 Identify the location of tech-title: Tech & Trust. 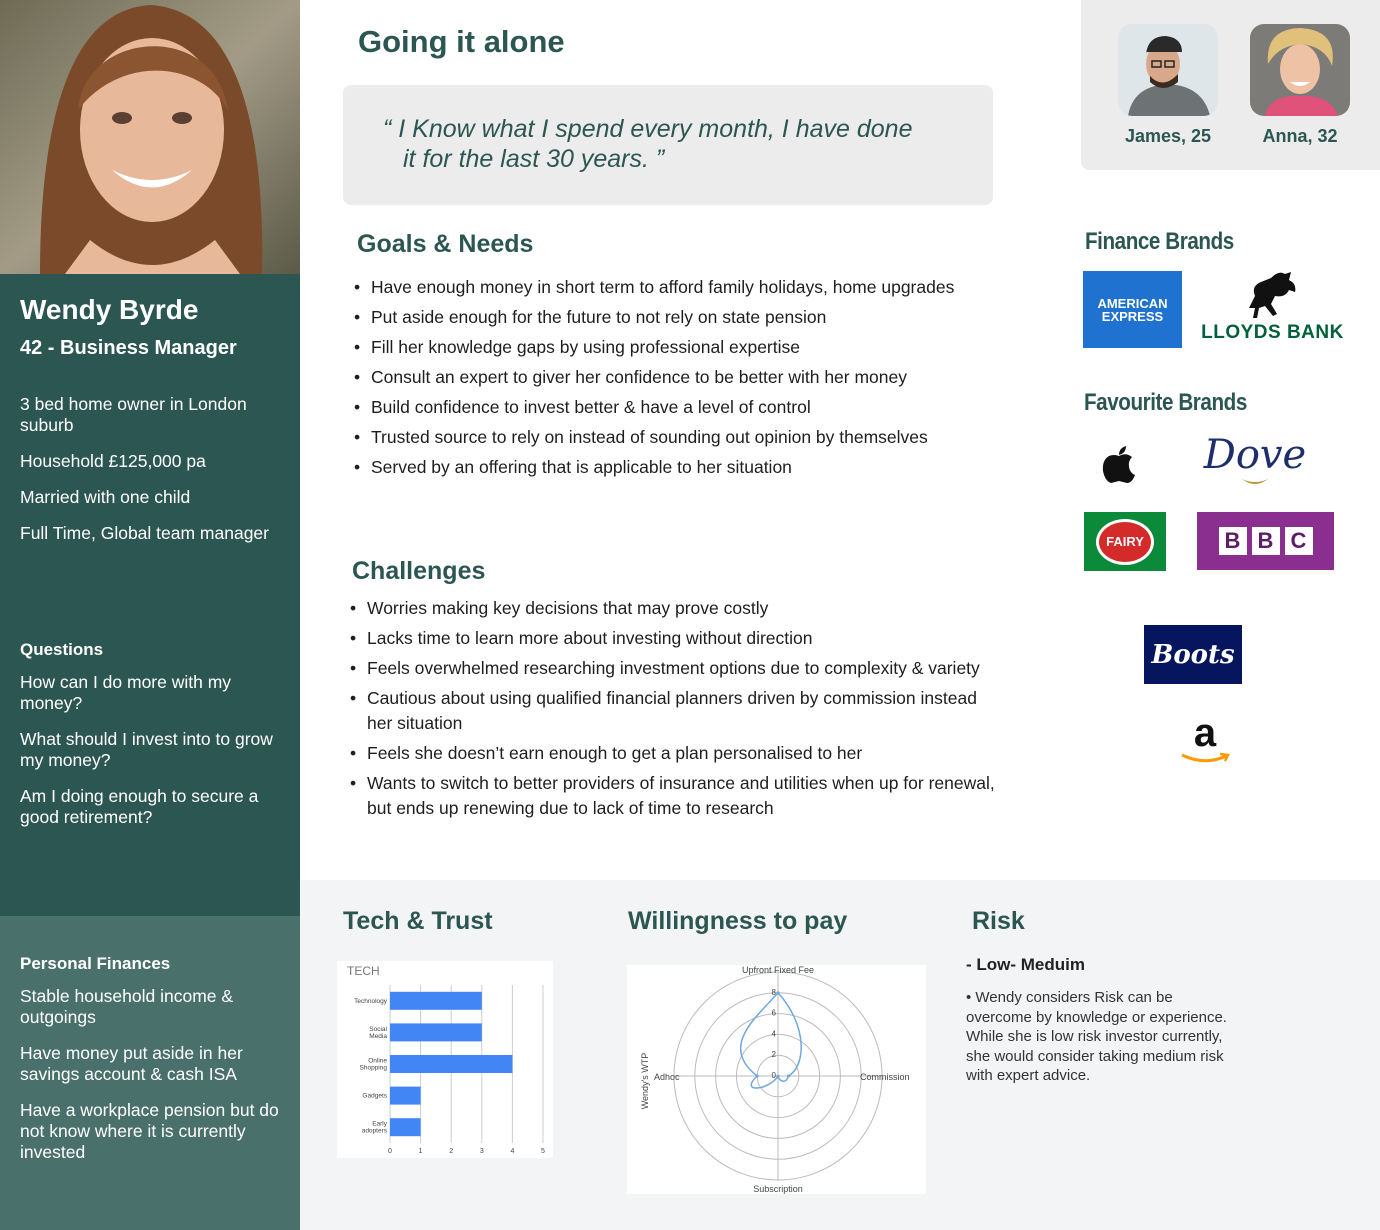
(418, 921).